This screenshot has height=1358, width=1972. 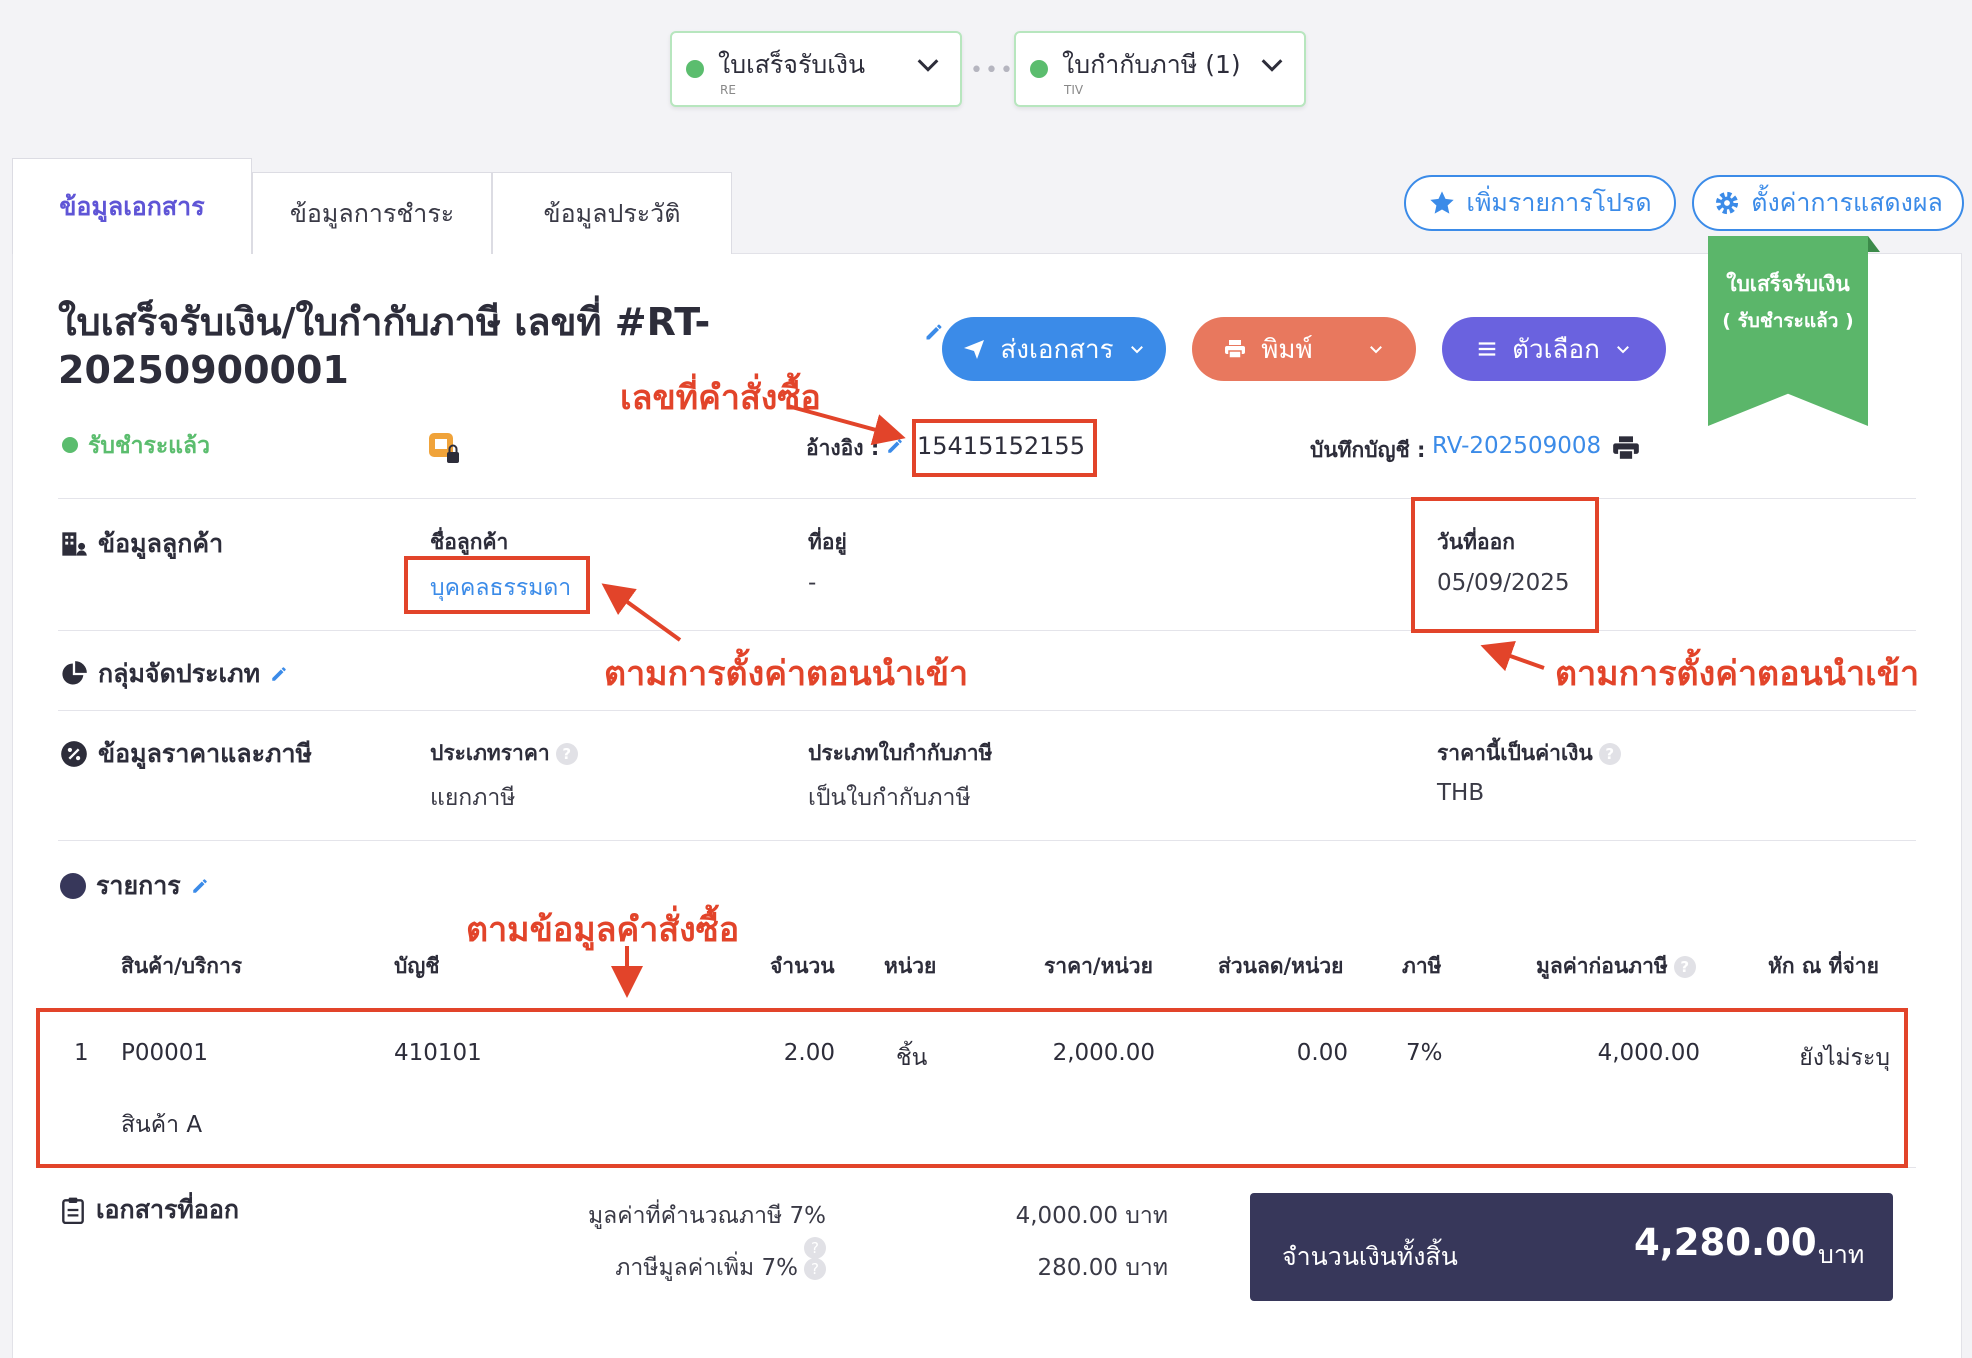 What do you see at coordinates (900, 753) in the screenshot?
I see `tax-invoice-type-label: ประเภทใบกำกับภาษี` at bounding box center [900, 753].